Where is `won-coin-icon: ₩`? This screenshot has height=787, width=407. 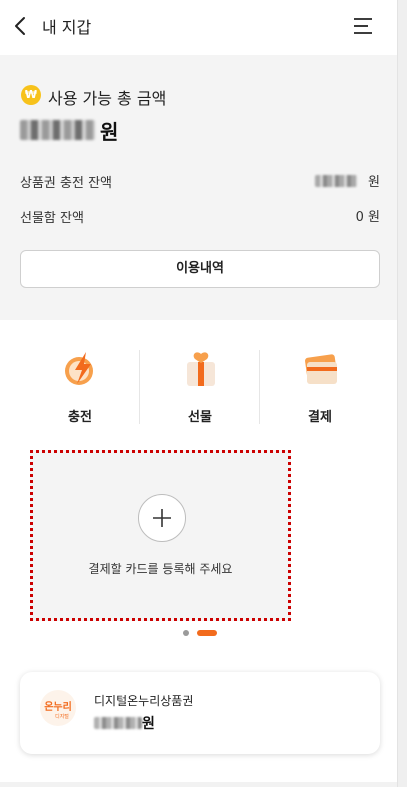
won-coin-icon: ₩ is located at coordinates (31, 95).